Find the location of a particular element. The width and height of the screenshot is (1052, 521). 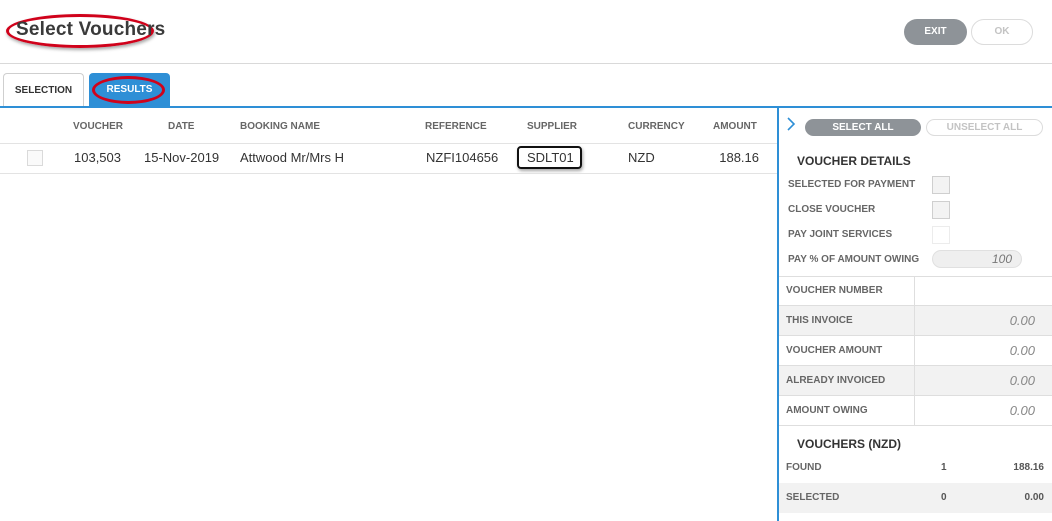

dialog-header: Select Vouchers EXIT OK is located at coordinates (526, 32).